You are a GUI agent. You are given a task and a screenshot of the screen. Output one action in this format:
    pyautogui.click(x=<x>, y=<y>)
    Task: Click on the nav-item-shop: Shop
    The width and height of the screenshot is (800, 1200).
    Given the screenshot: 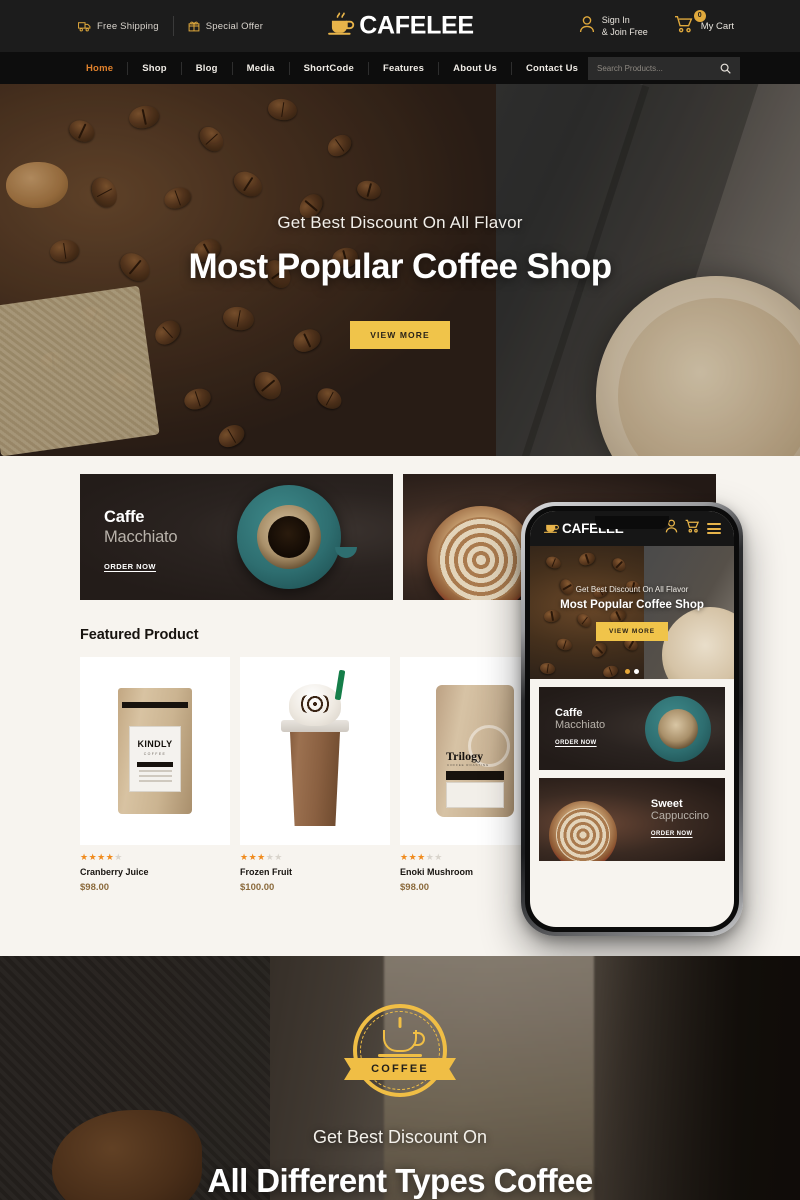 What is the action you would take?
    pyautogui.click(x=154, y=68)
    